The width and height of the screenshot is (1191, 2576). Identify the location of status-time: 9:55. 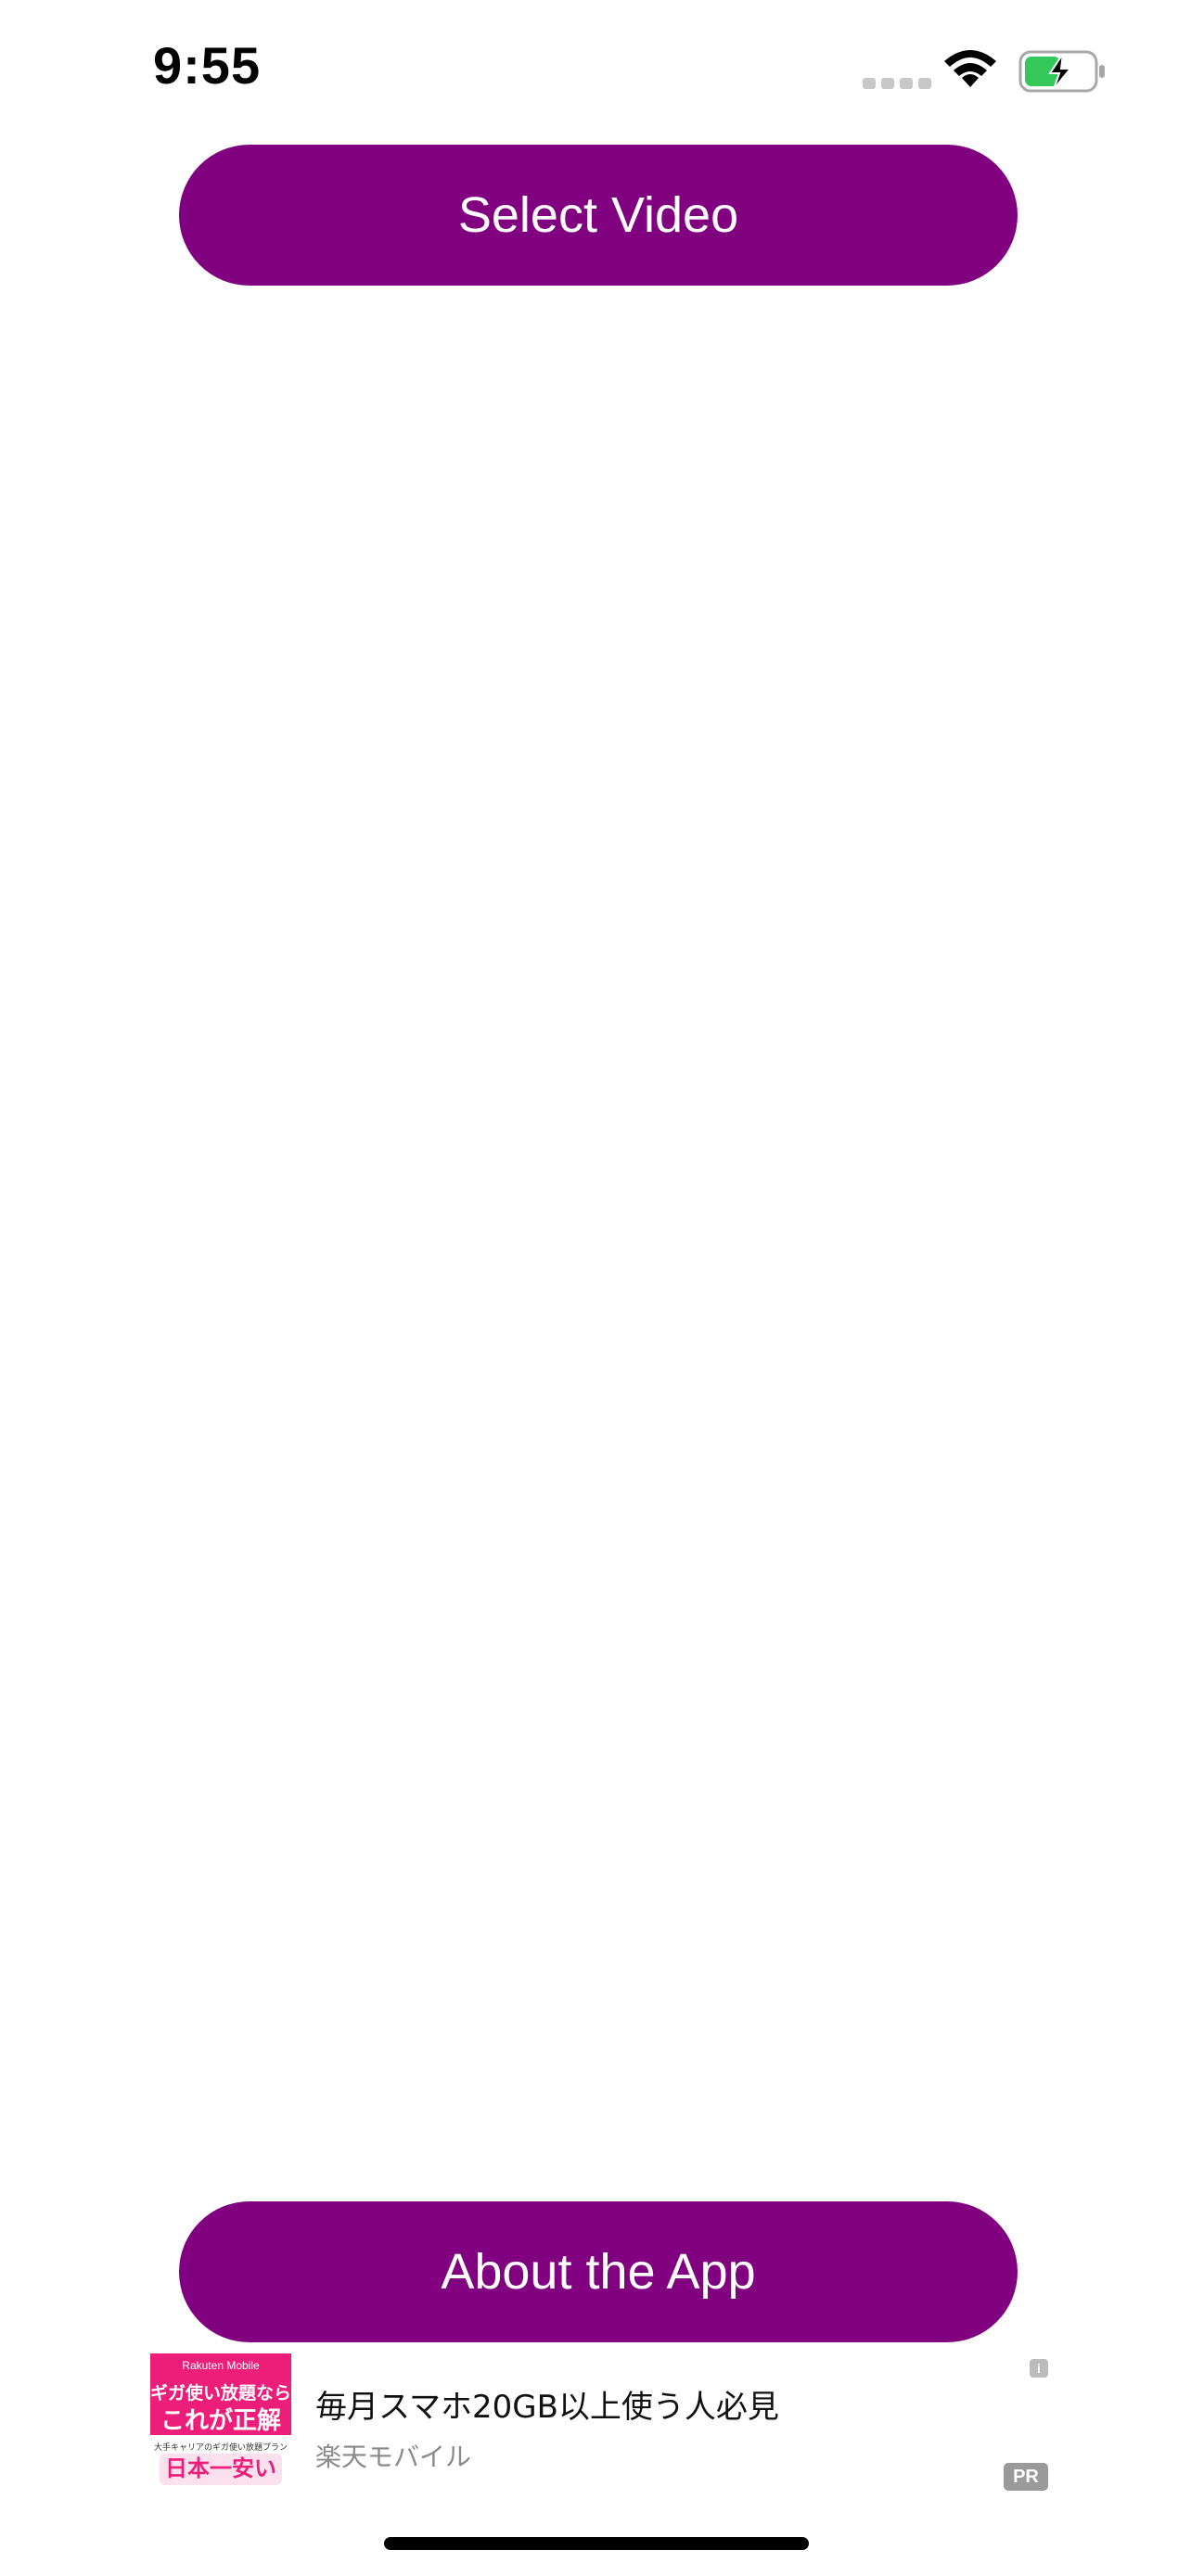
(207, 66).